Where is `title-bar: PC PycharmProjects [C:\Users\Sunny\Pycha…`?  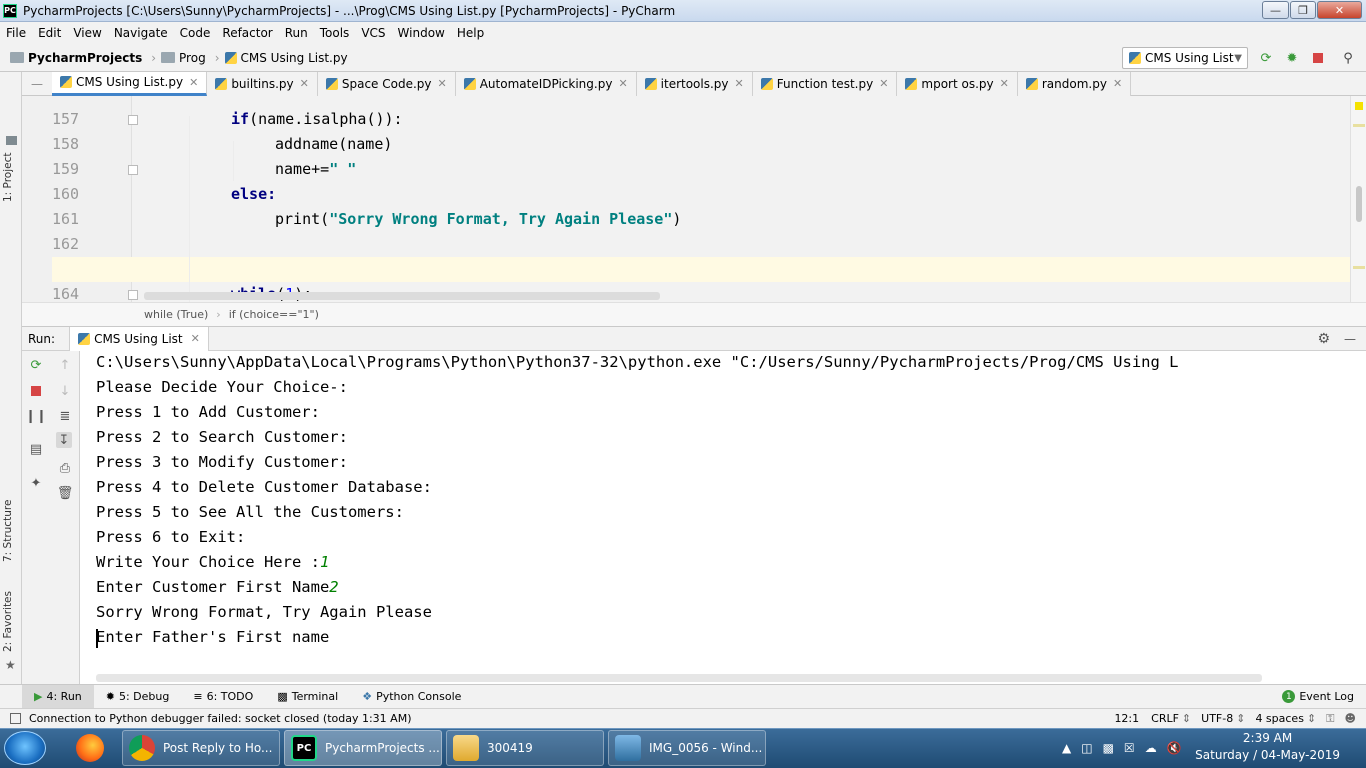 title-bar: PC PycharmProjects [C:\Users\Sunny\Pycha… is located at coordinates (683, 11).